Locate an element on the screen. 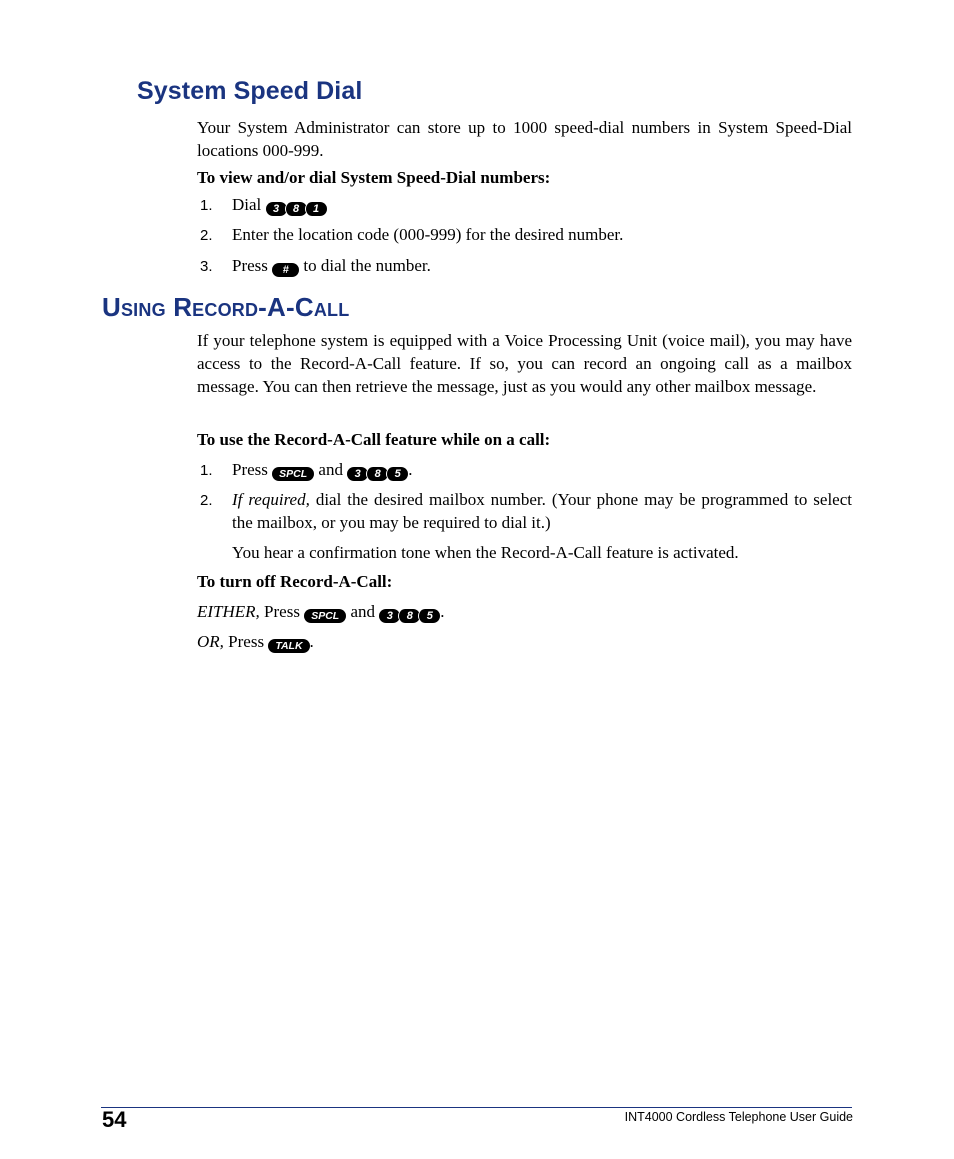 The width and height of the screenshot is (954, 1159). turn-off-either: EITHER, Press SPCL and 385 . is located at coordinates (524, 611).